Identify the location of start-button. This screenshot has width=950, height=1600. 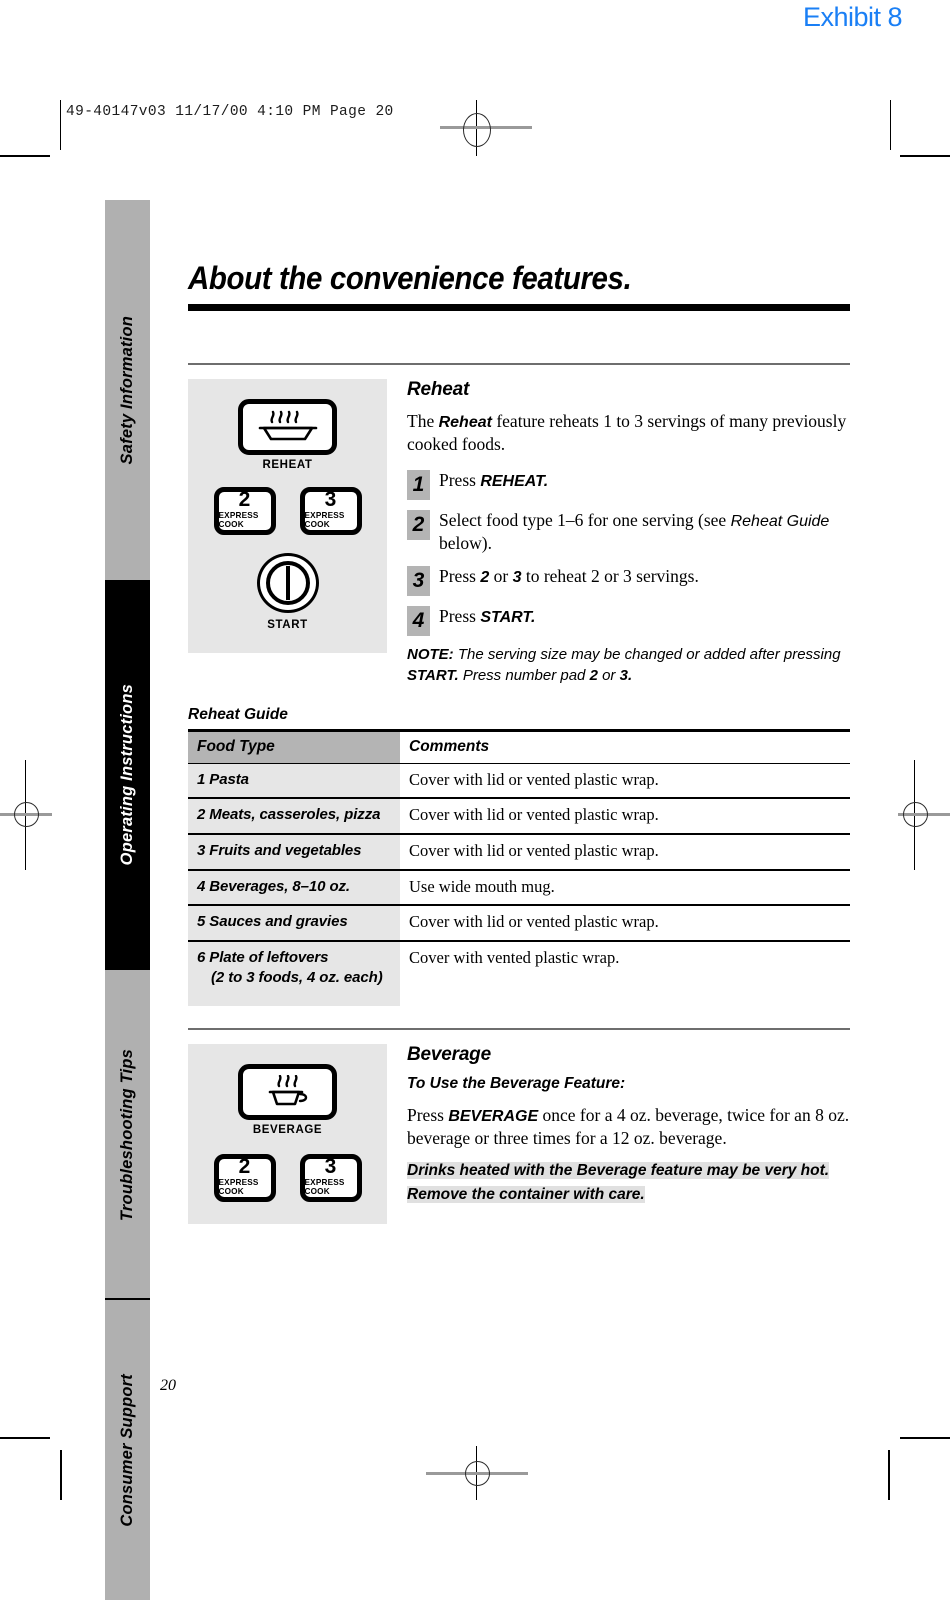
(287, 582).